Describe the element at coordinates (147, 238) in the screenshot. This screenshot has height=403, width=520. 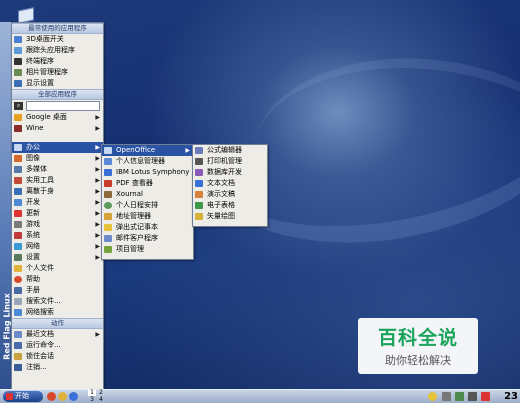
I see `office-item-mail-client: 邮件客户程序` at that location.